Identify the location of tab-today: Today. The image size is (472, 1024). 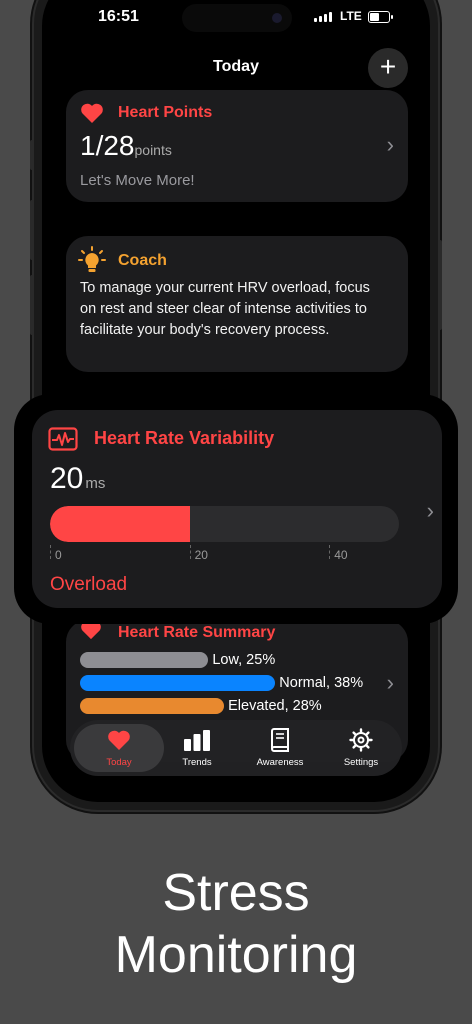
(119, 748).